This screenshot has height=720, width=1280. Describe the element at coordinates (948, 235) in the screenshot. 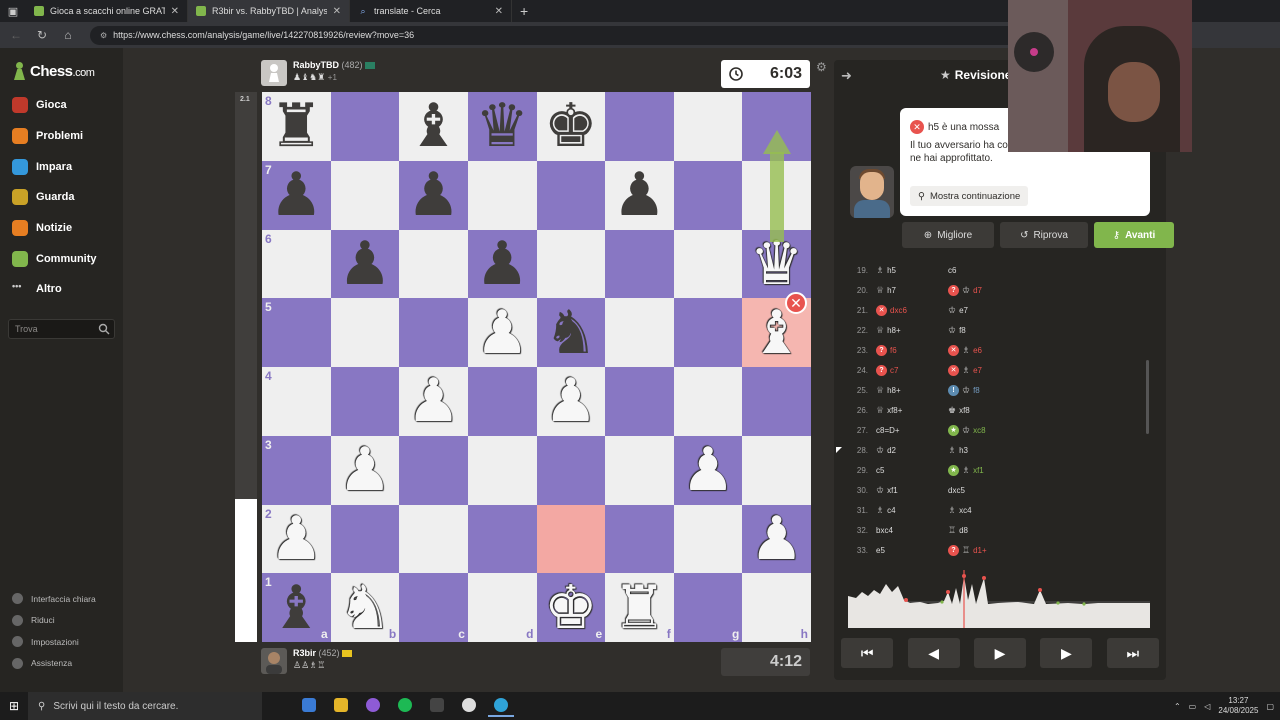

I see `best-move-button: ⊕ Migliore` at that location.